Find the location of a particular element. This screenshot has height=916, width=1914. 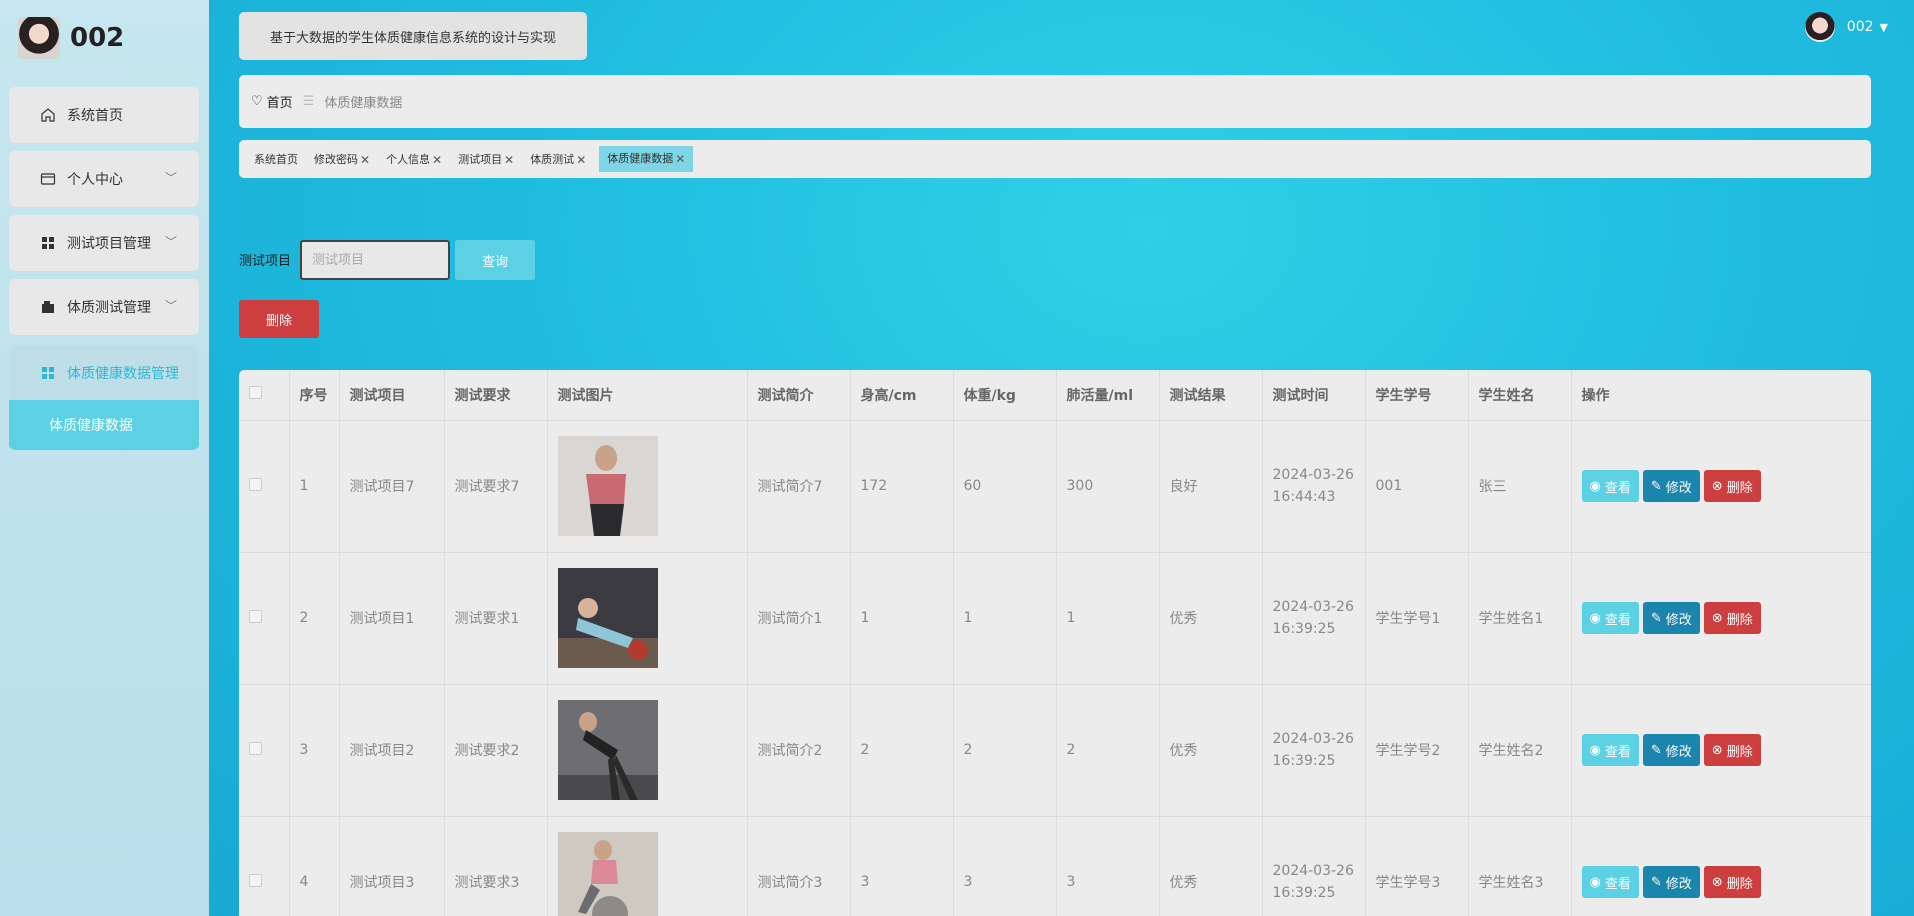

edit-label: 修改 is located at coordinates (1678, 620).